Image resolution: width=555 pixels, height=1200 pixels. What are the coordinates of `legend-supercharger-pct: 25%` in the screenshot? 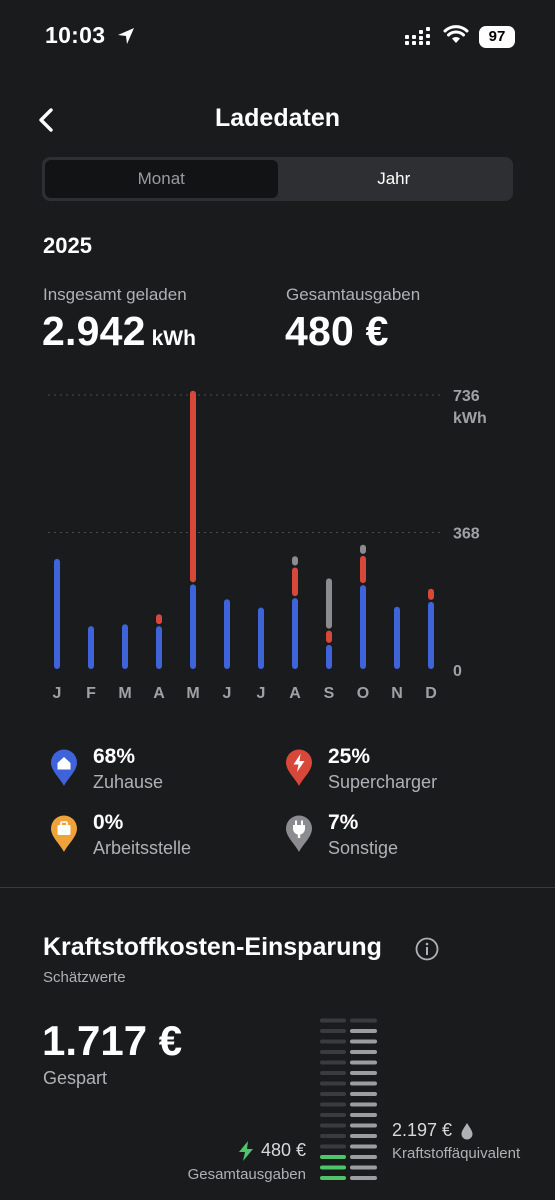 It's located at (349, 756).